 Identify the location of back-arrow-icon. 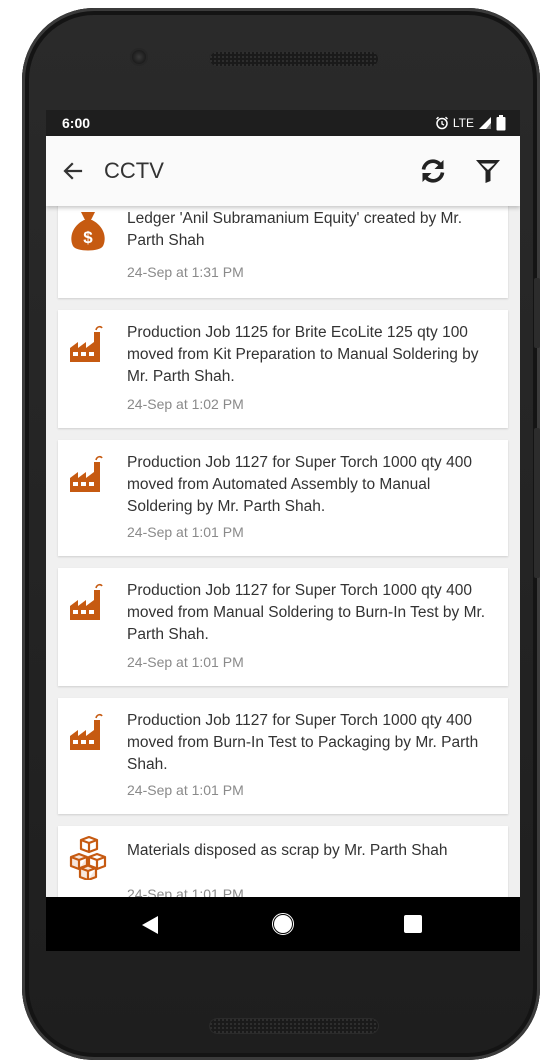
(73, 171).